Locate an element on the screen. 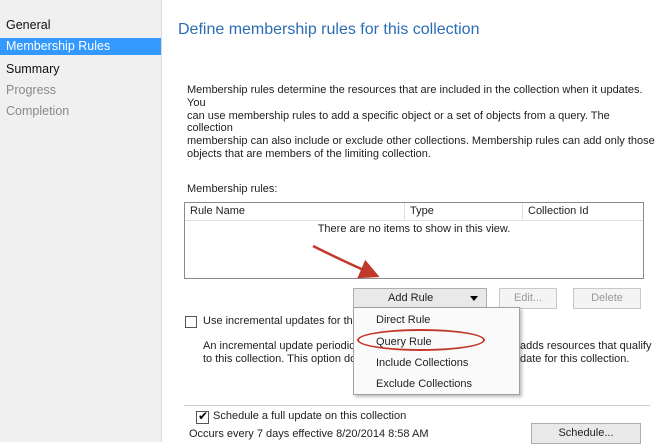 The height and width of the screenshot is (446, 665). checkmark-icon: ✔ is located at coordinates (203, 416).